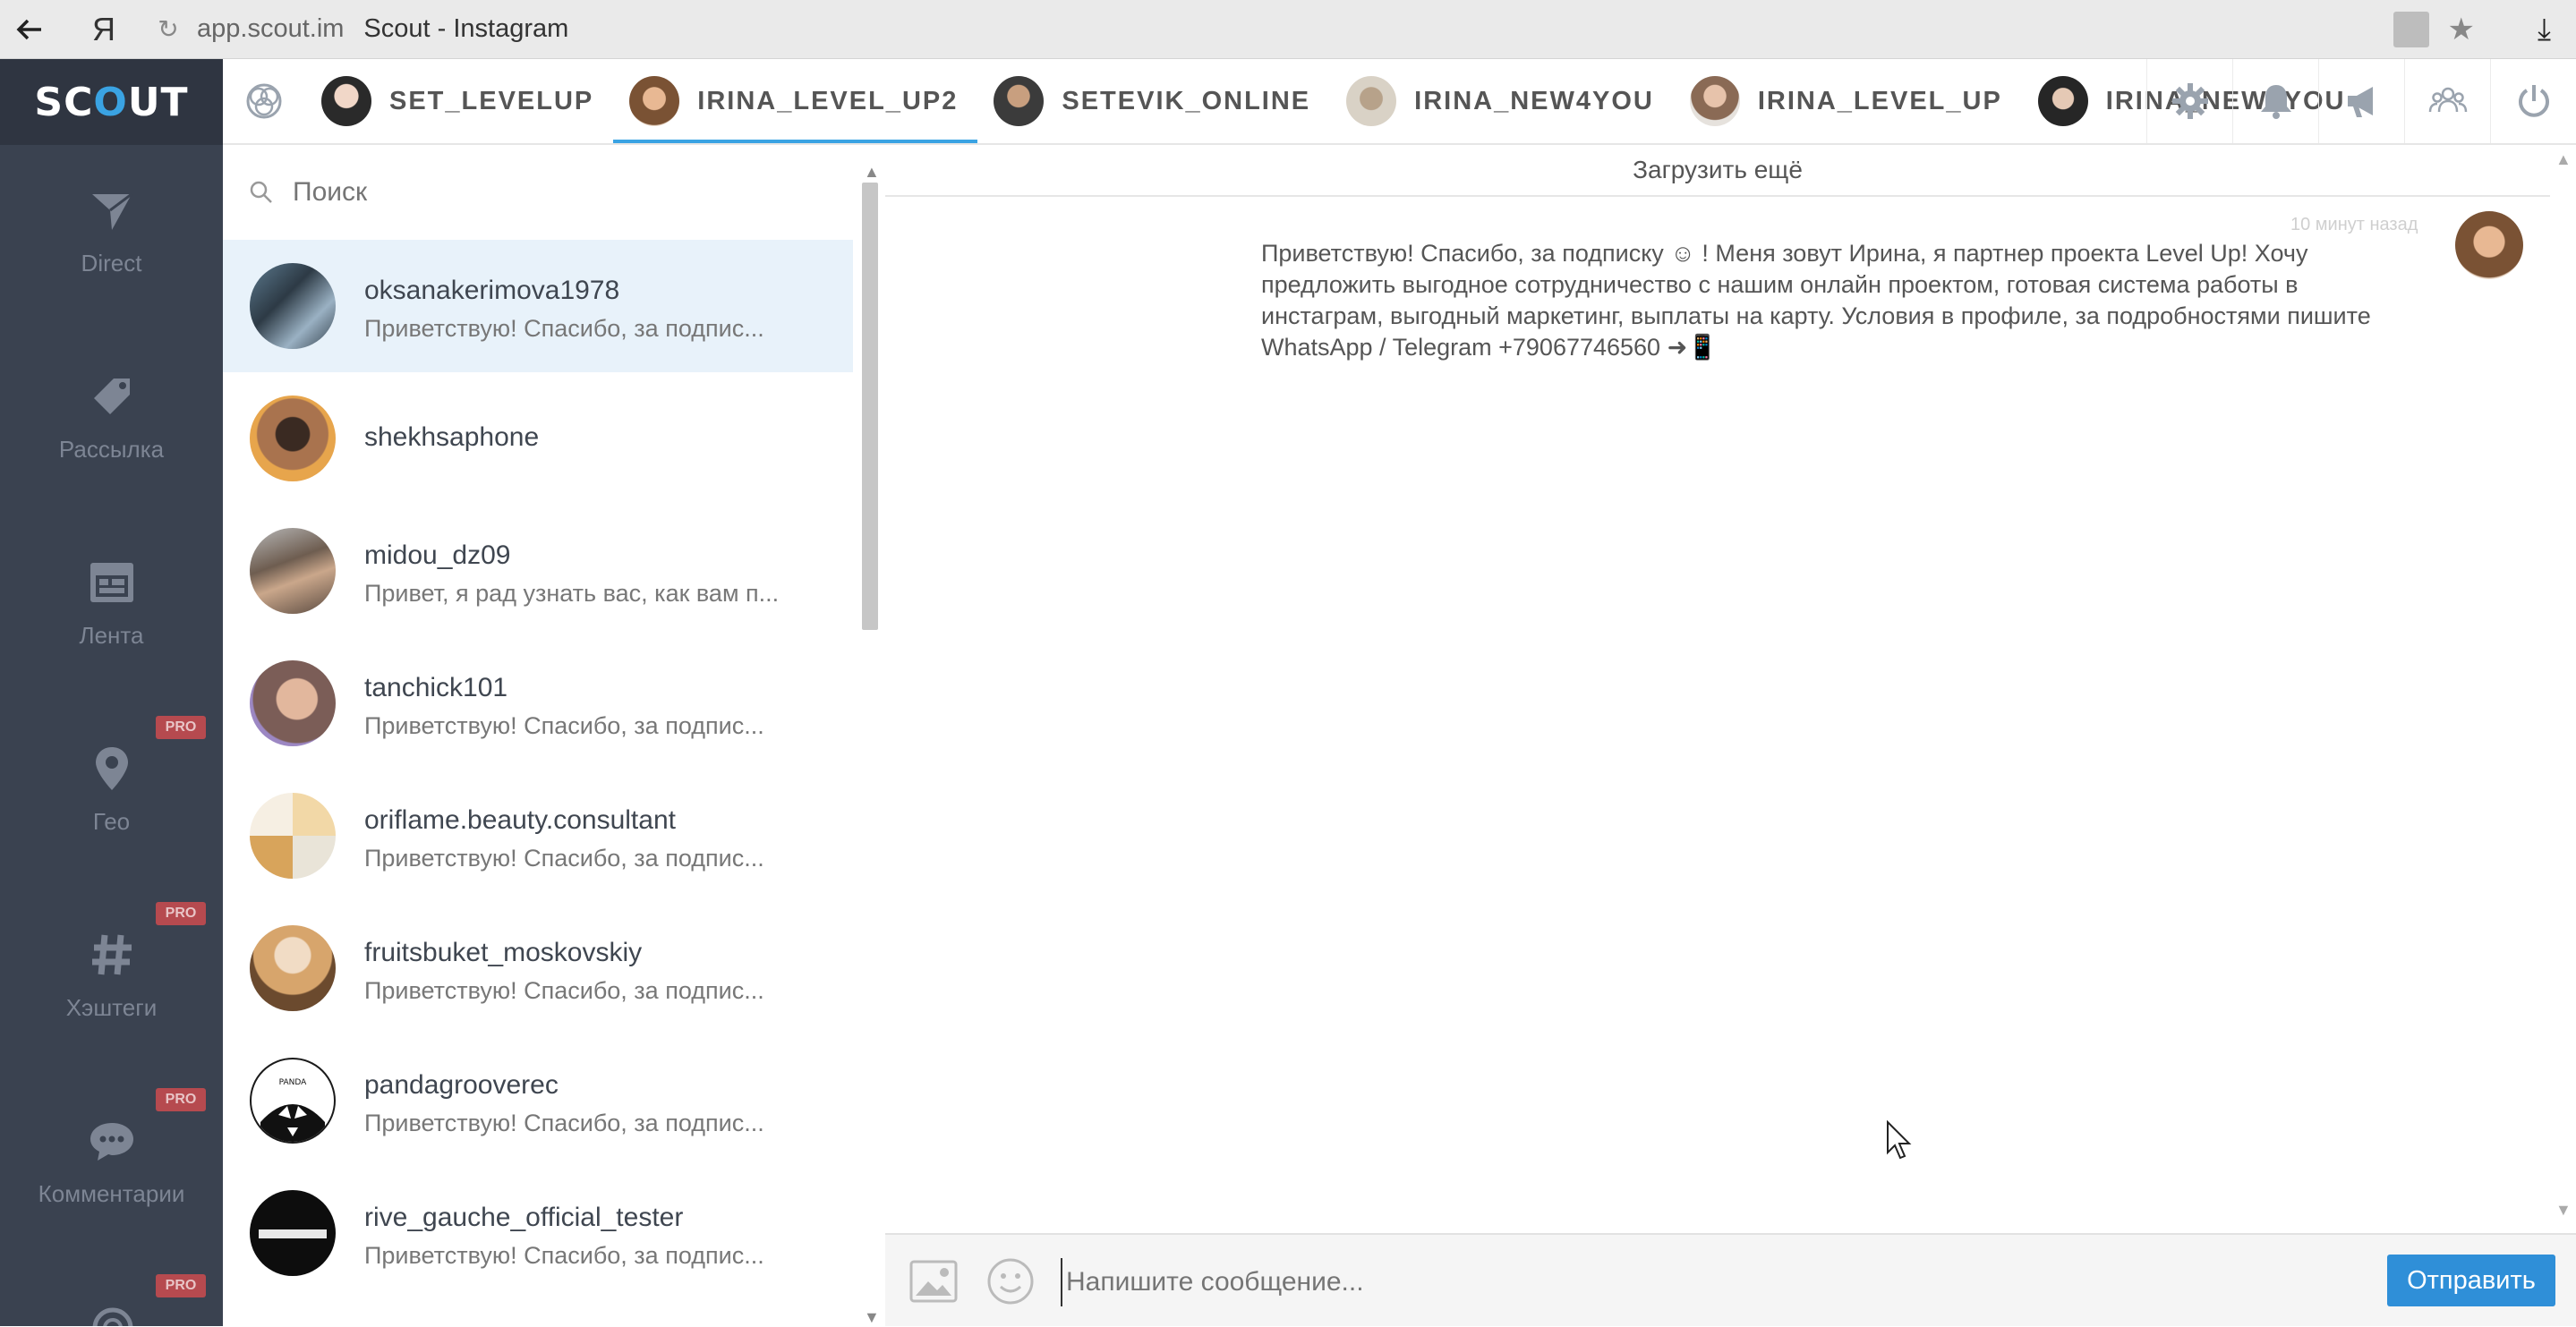 This screenshot has height=1327, width=2576. Describe the element at coordinates (111, 790) in the screenshot. I see `sidebar-item-geo: Гео` at that location.